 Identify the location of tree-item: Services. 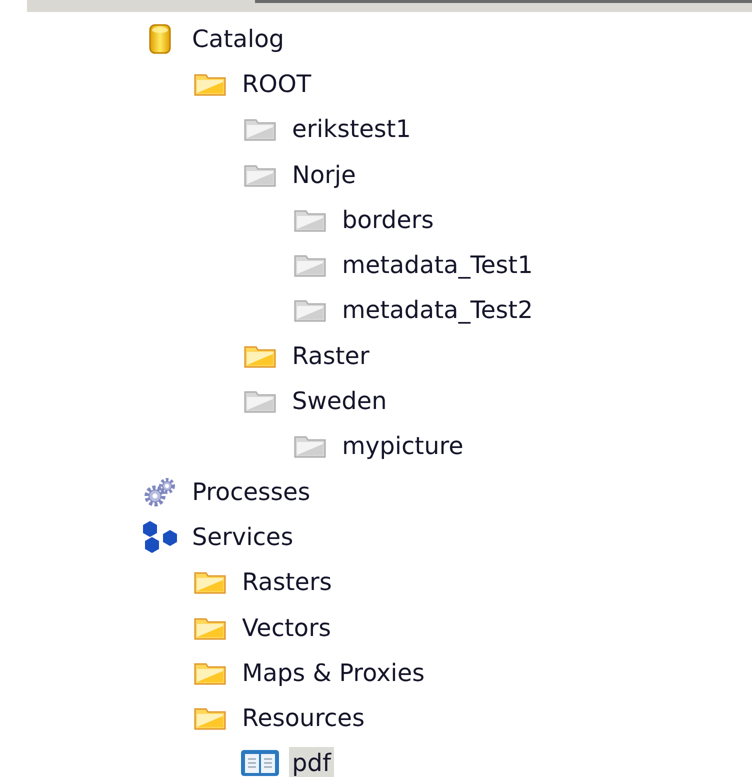
(242, 536).